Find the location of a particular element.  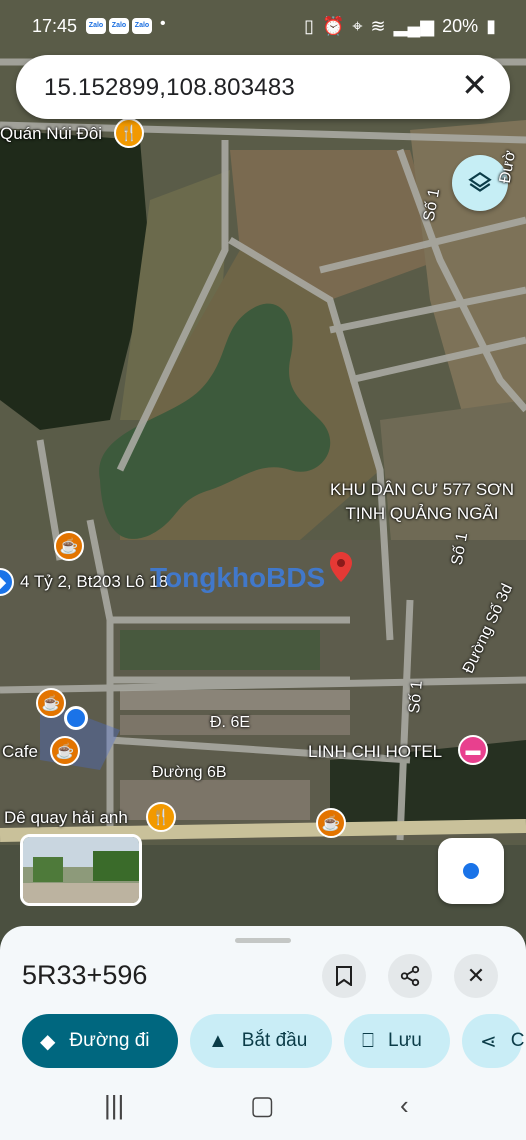

plus-code-title: 5R33+596 is located at coordinates (85, 975).